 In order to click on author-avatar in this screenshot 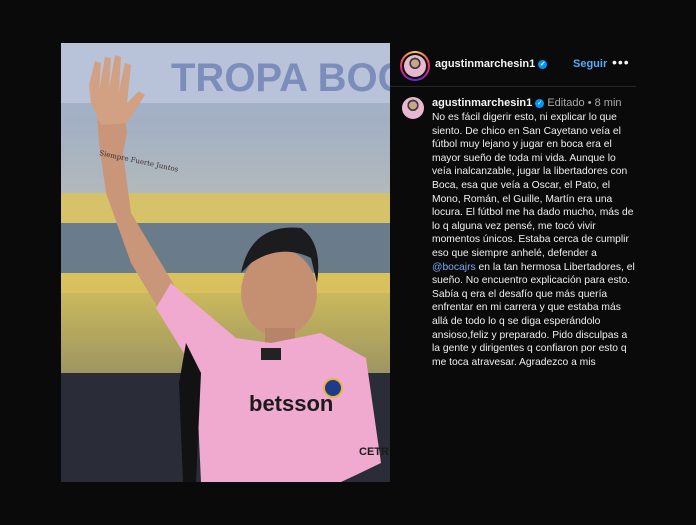, I will do `click(415, 66)`.